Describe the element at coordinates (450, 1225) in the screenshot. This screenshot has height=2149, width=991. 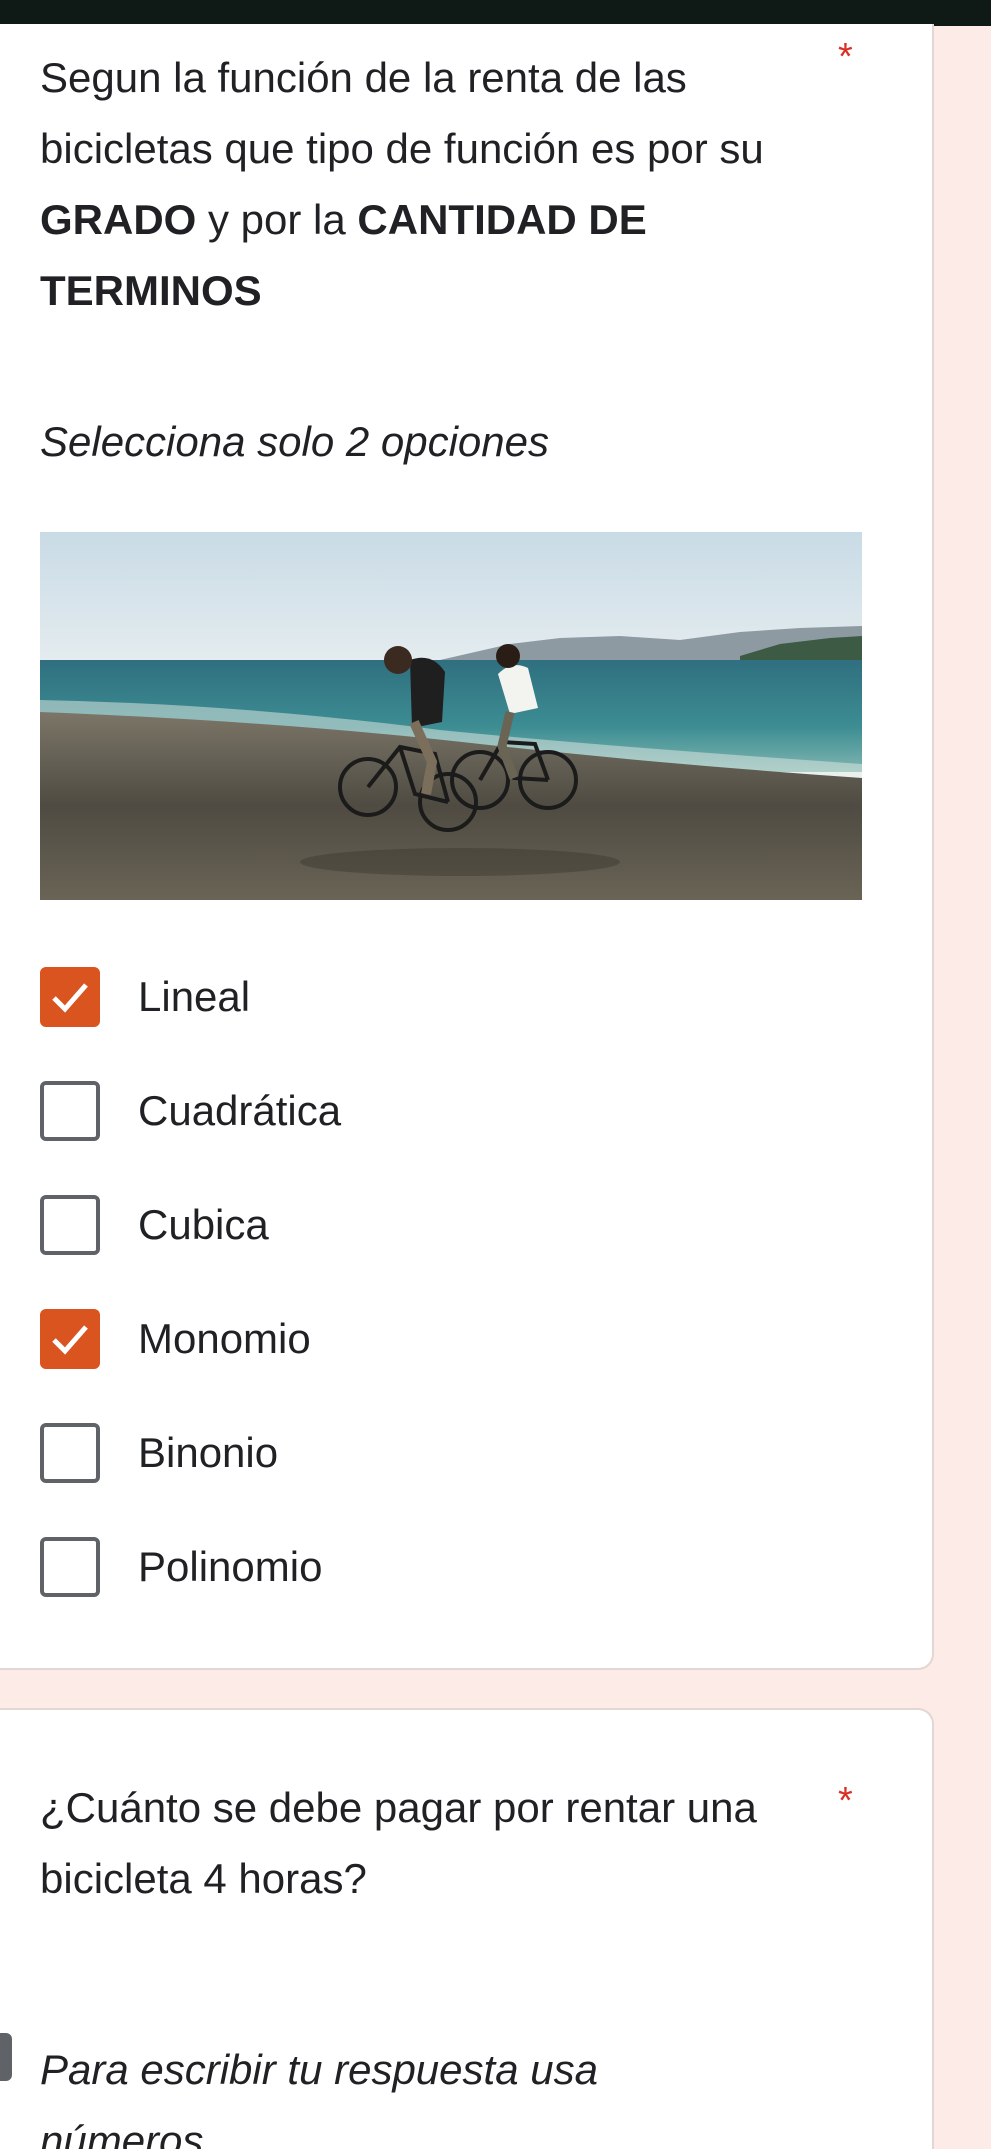
I see `option-cubica: Cubica` at that location.